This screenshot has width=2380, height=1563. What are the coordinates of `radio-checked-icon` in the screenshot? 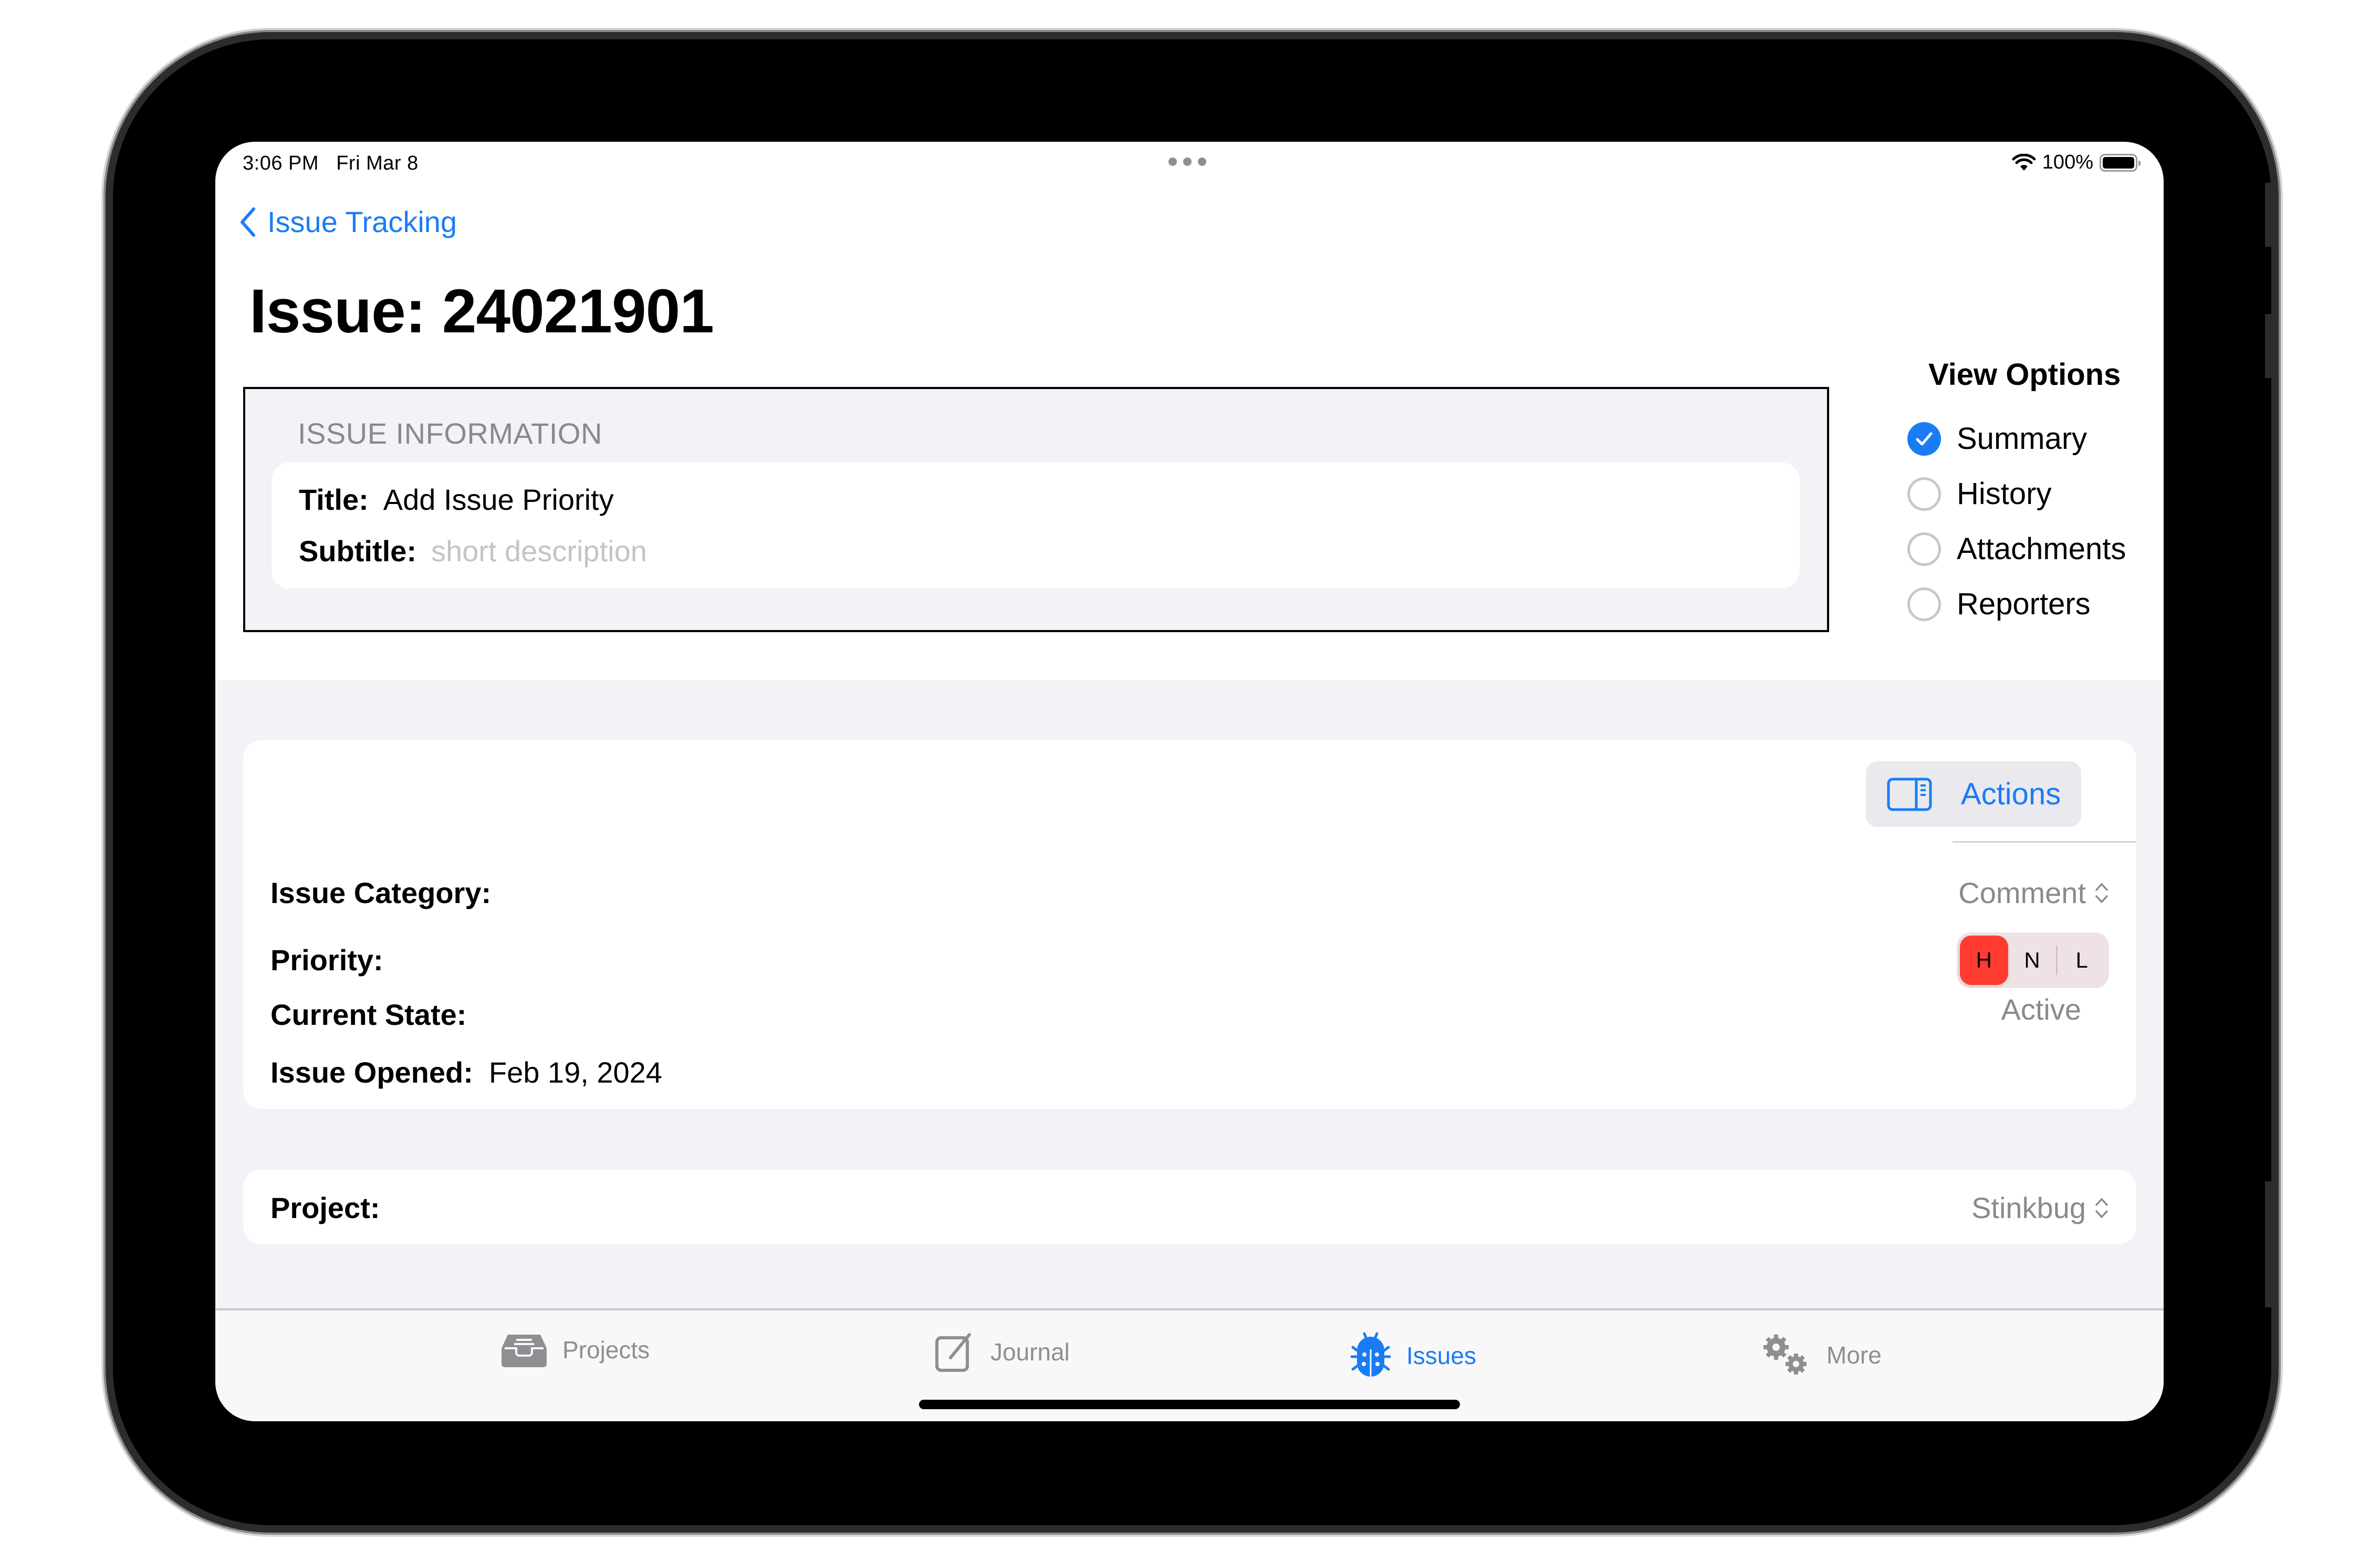 It's located at (1924, 439).